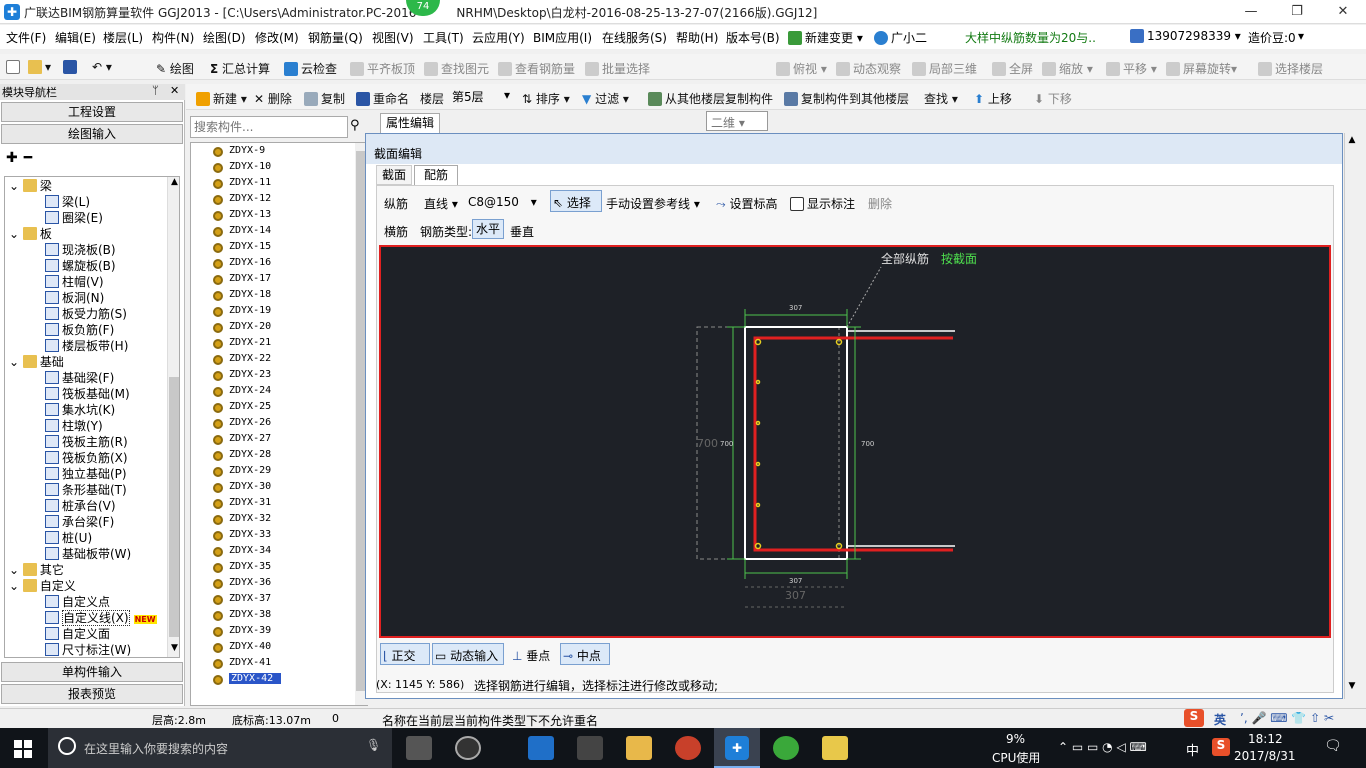 The height and width of the screenshot is (768, 1366). What do you see at coordinates (617, 68) in the screenshot?
I see `batch-select-button: 批量选择` at bounding box center [617, 68].